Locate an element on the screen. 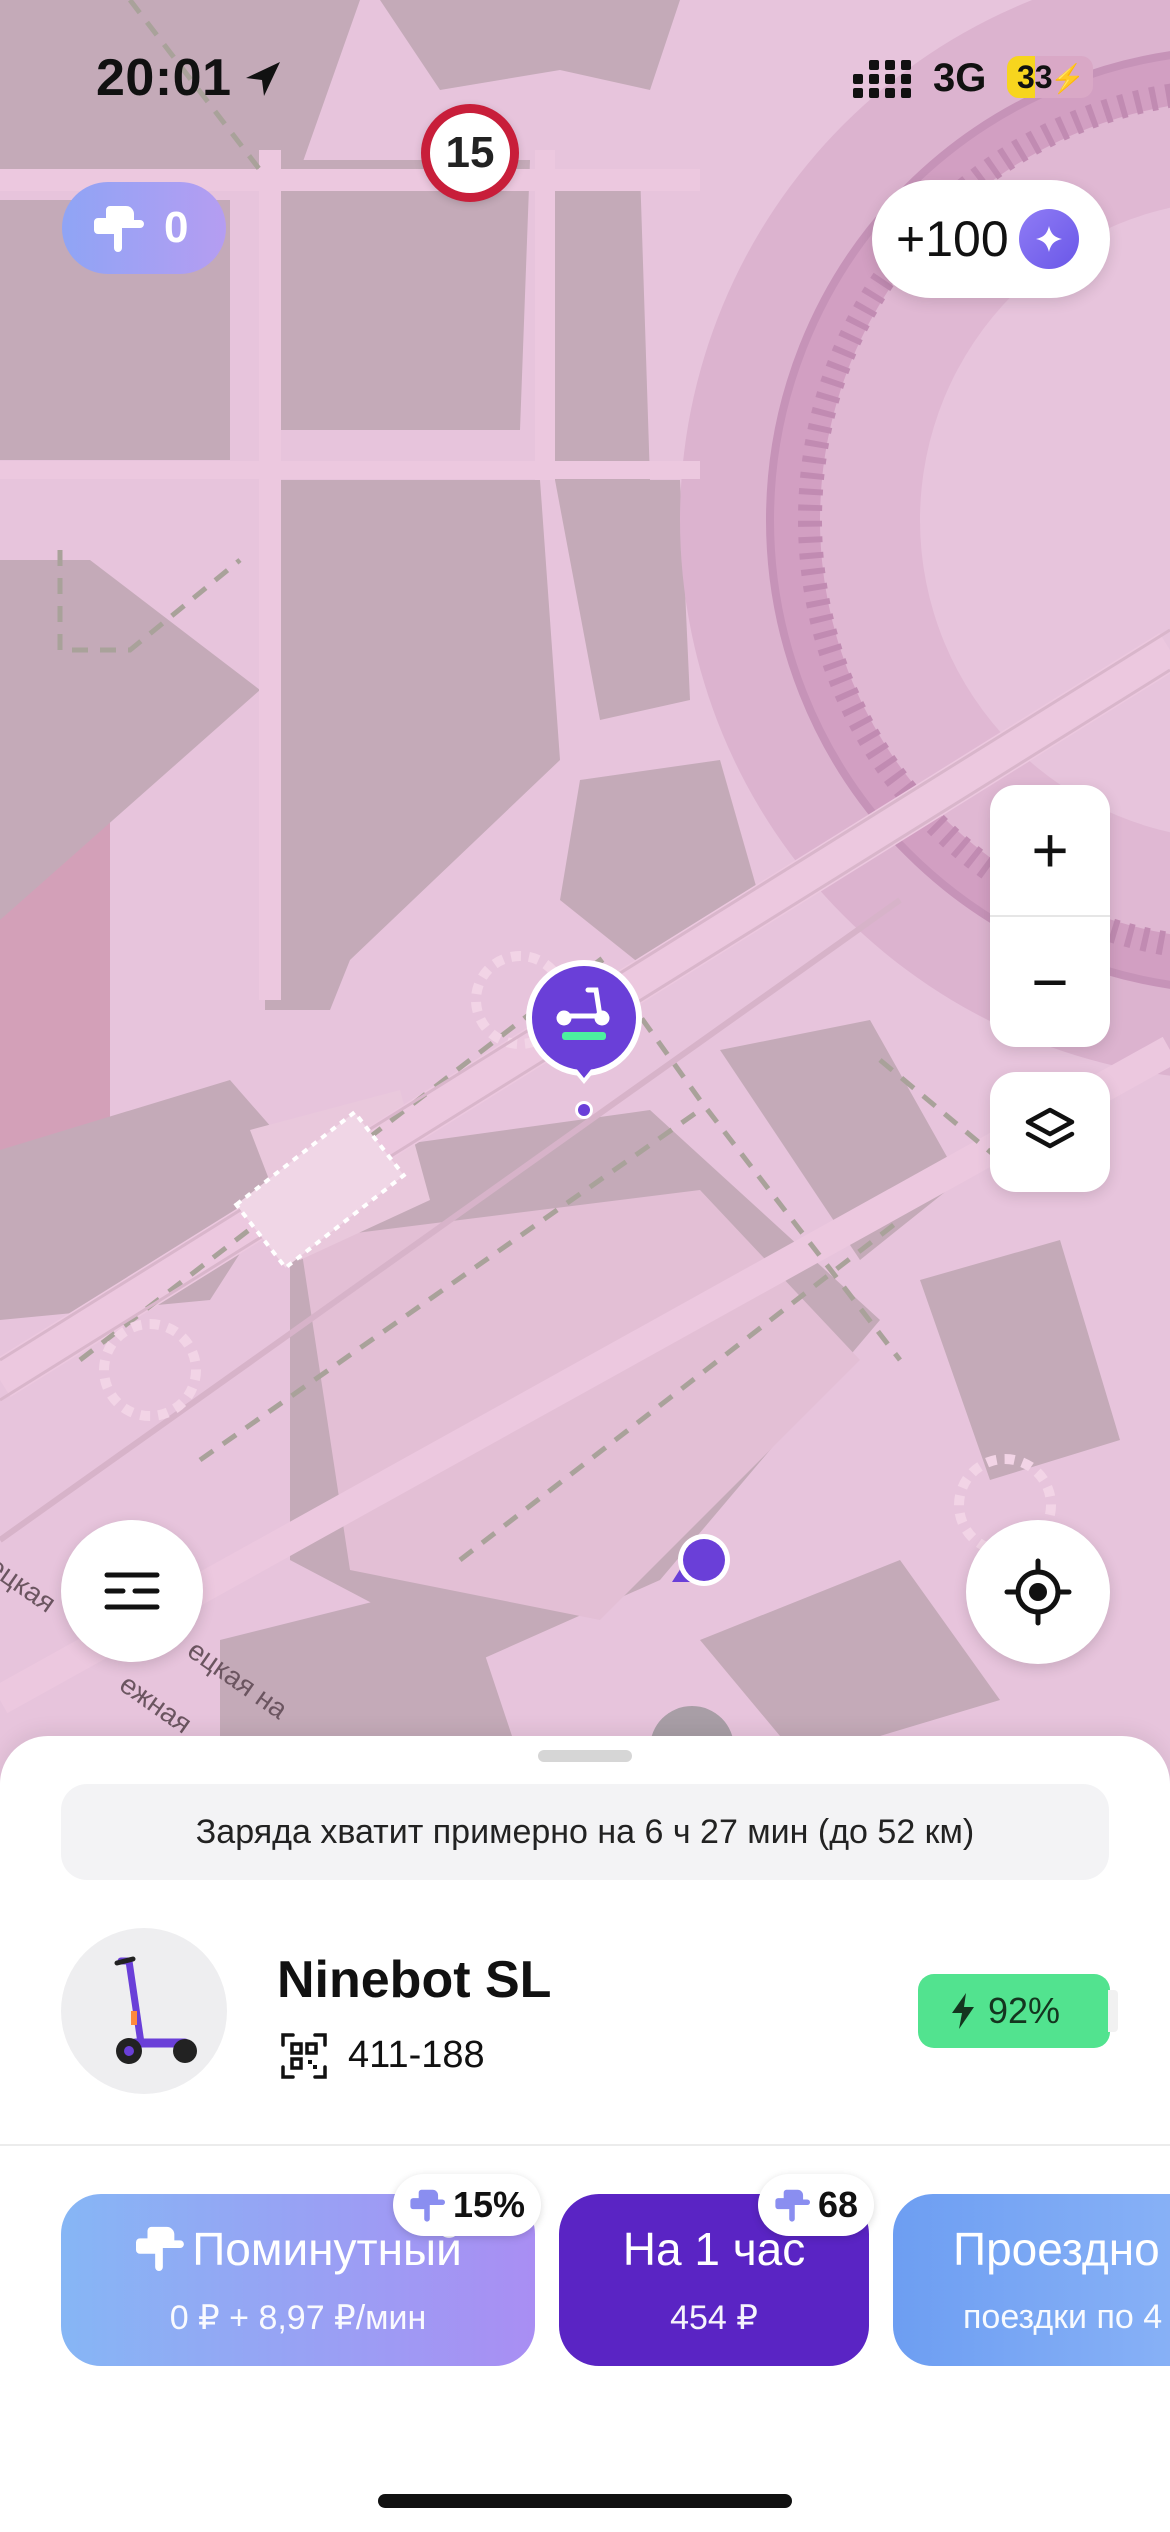 The image size is (1170, 2532). zoom-out-button: − is located at coordinates (1050, 982).